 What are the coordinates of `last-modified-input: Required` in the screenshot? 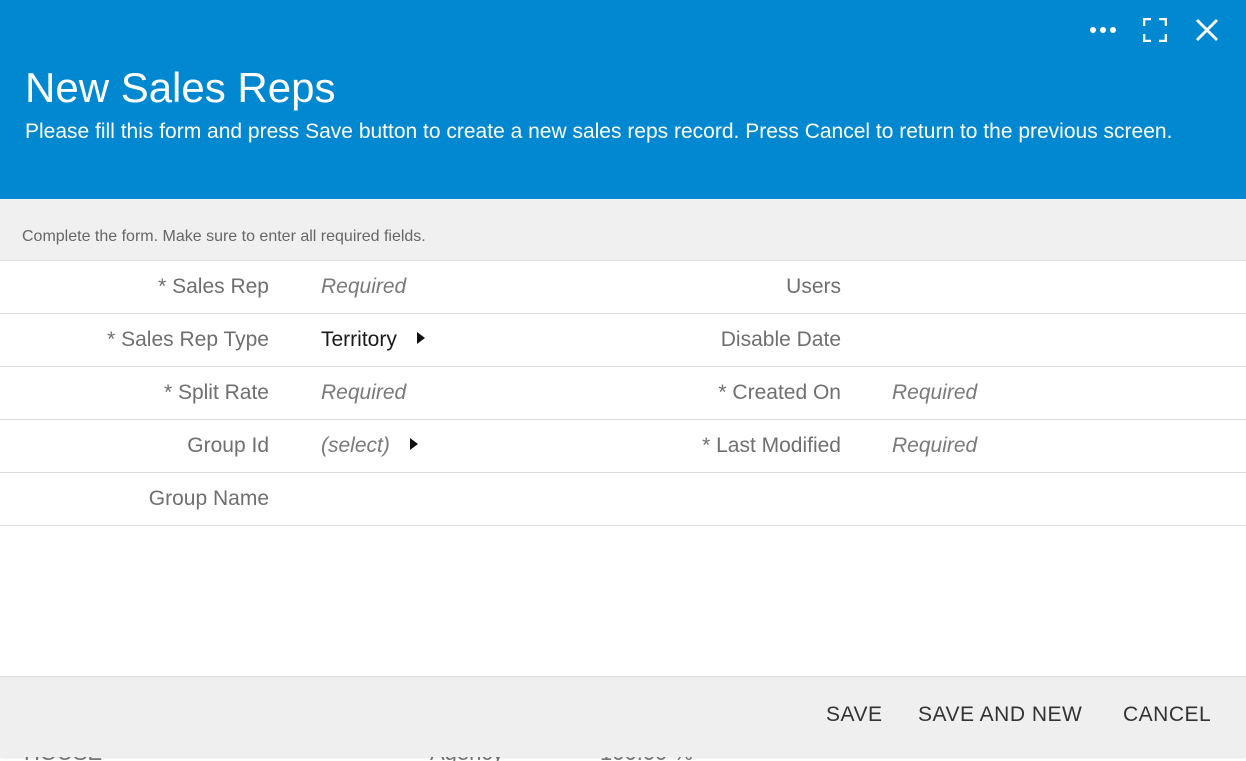 It's located at (934, 446).